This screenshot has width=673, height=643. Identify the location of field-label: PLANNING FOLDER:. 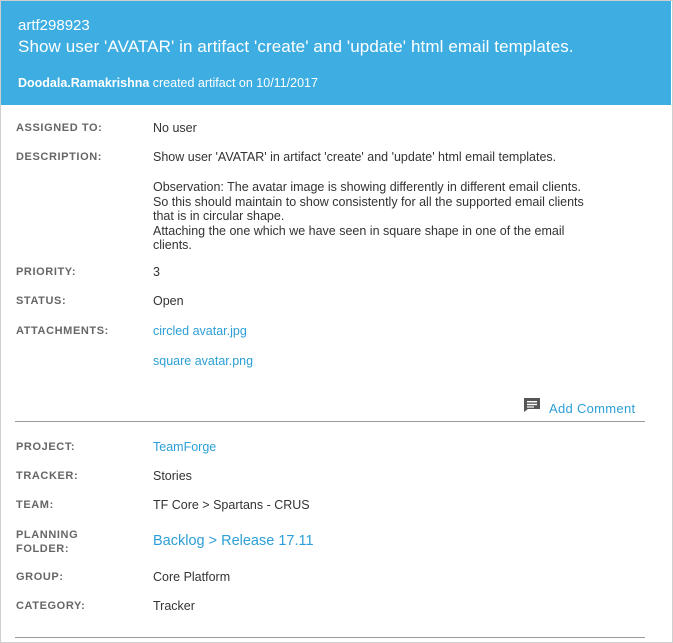
(47, 542).